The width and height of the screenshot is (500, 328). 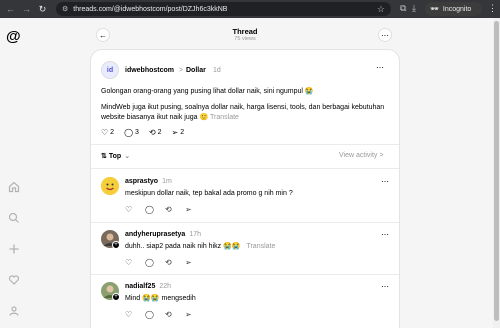 What do you see at coordinates (245, 39) in the screenshot?
I see `view-count: 75 views` at bounding box center [245, 39].